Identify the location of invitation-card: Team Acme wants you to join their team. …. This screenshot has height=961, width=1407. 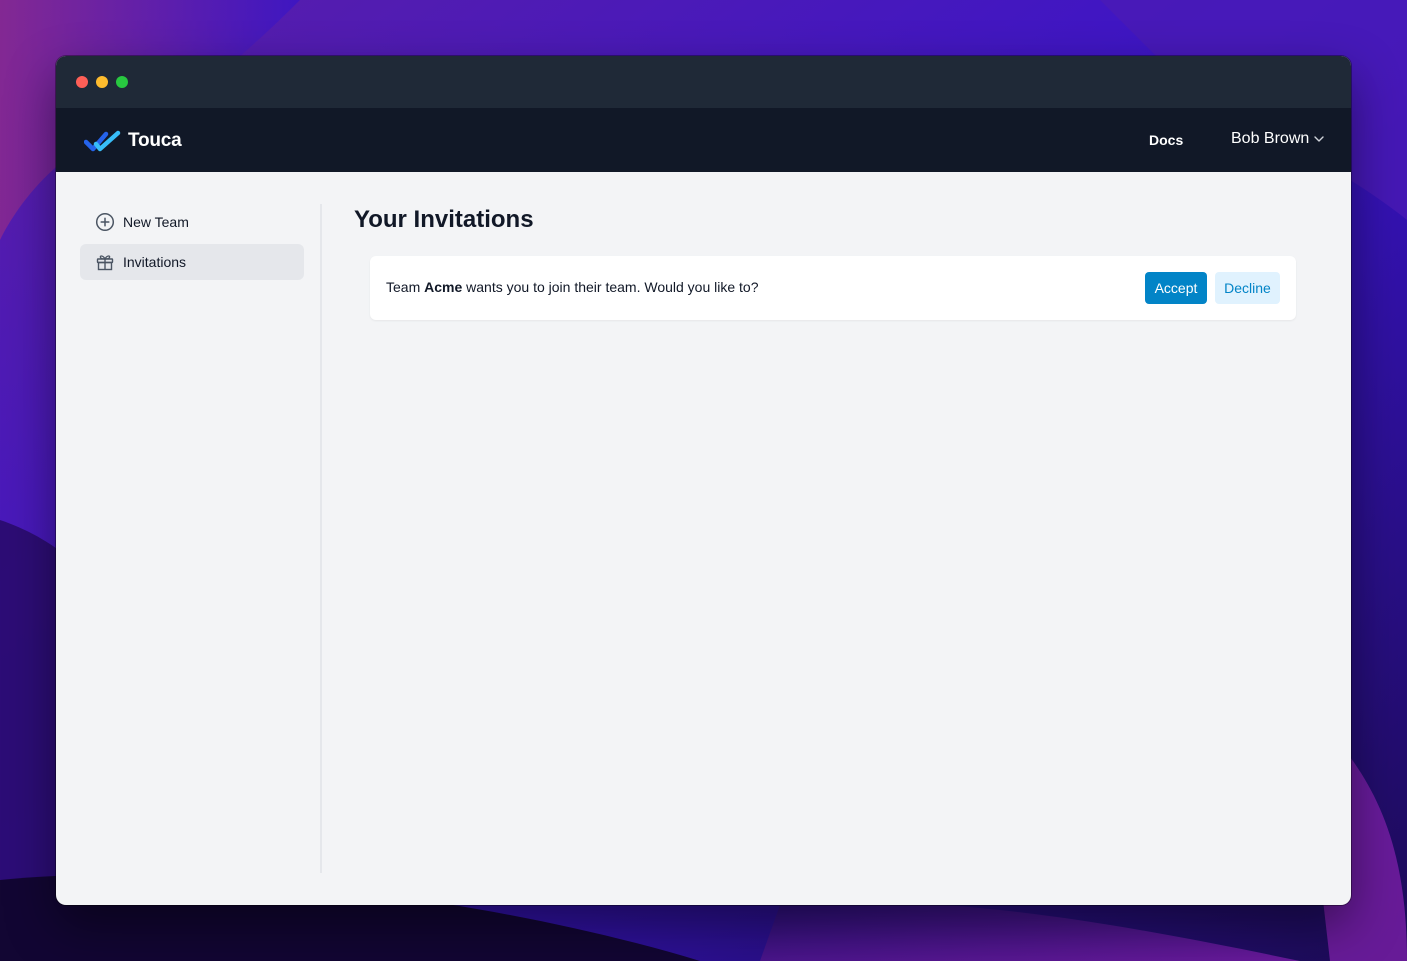
(833, 288).